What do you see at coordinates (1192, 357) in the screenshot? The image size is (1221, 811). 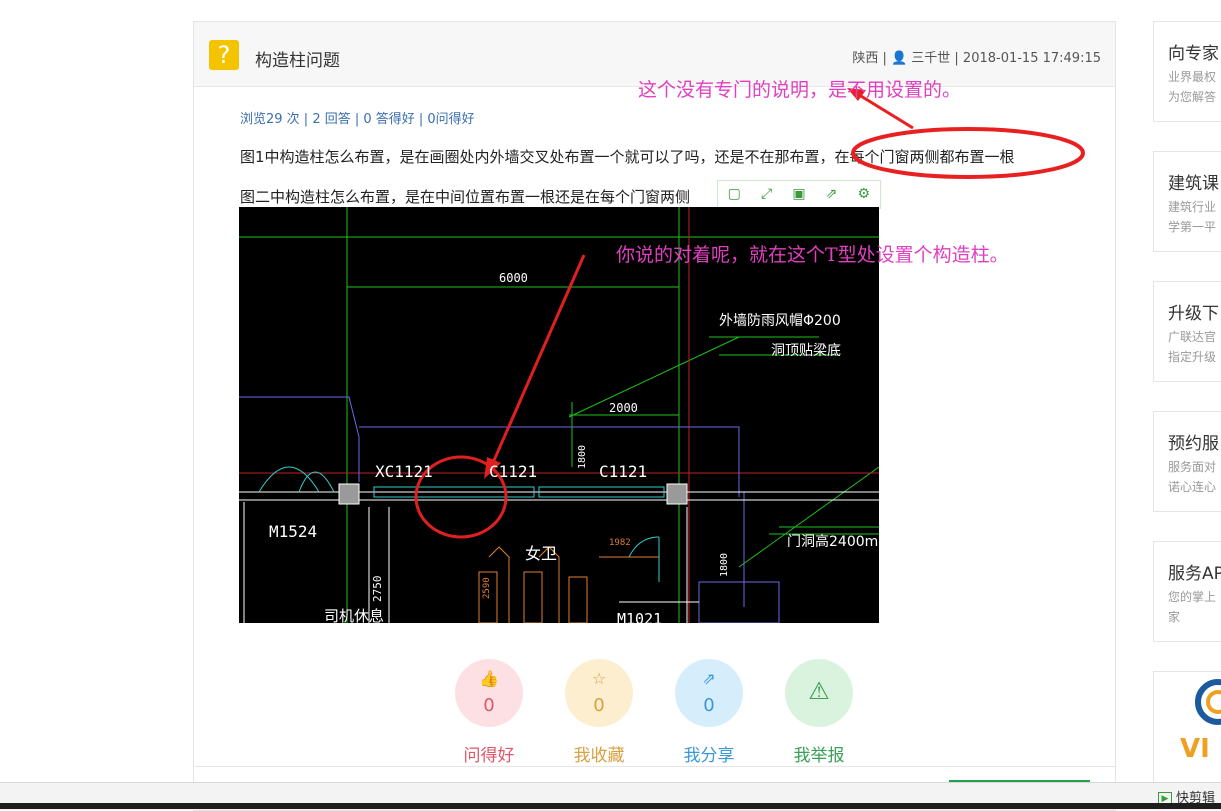 I see `sidebar-card-desc: 指定升级` at bounding box center [1192, 357].